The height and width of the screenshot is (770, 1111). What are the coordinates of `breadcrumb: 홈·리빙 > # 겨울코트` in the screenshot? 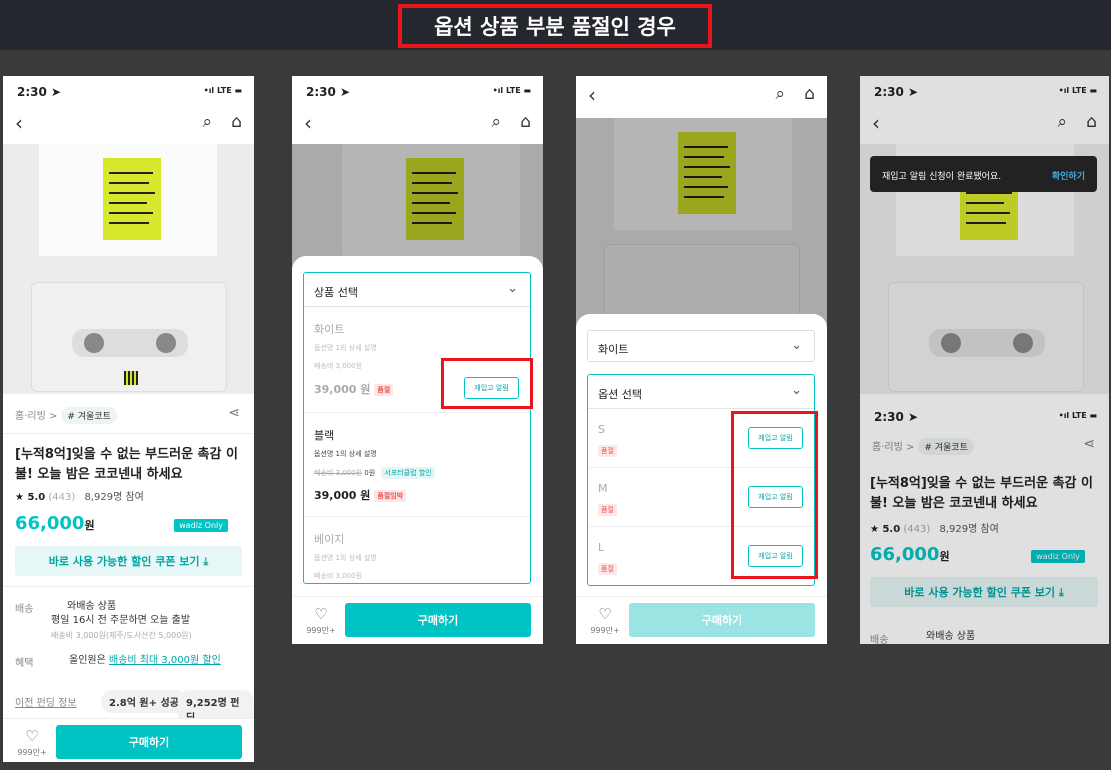 It's located at (66, 415).